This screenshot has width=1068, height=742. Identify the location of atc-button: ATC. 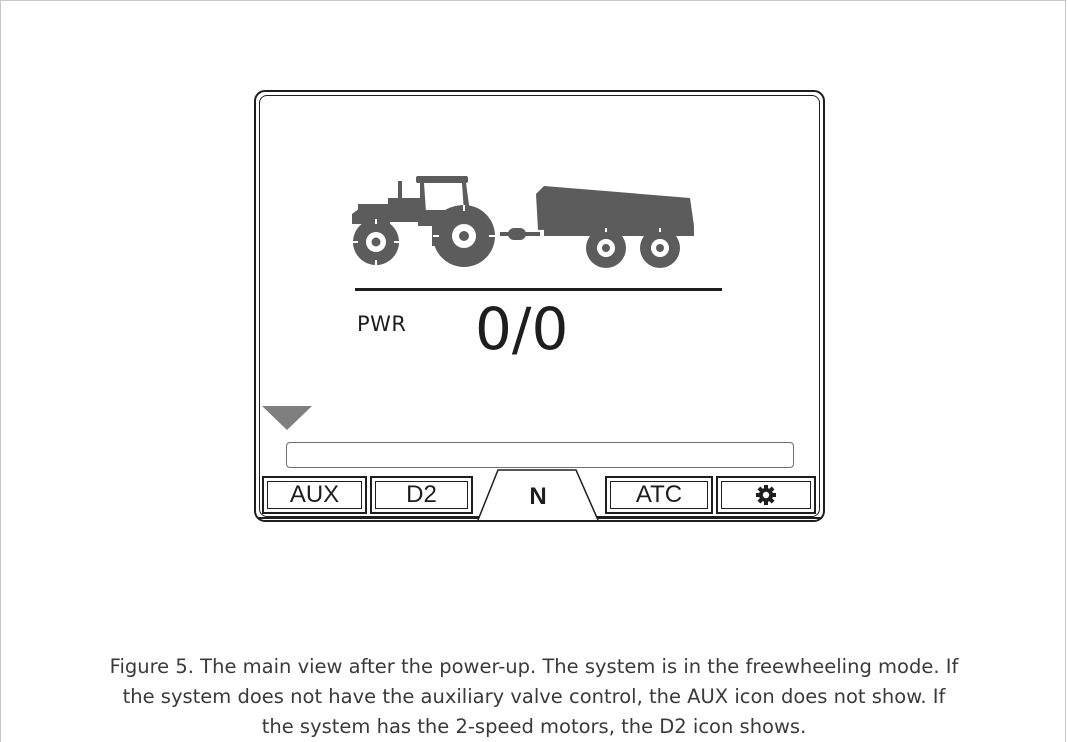
(659, 495).